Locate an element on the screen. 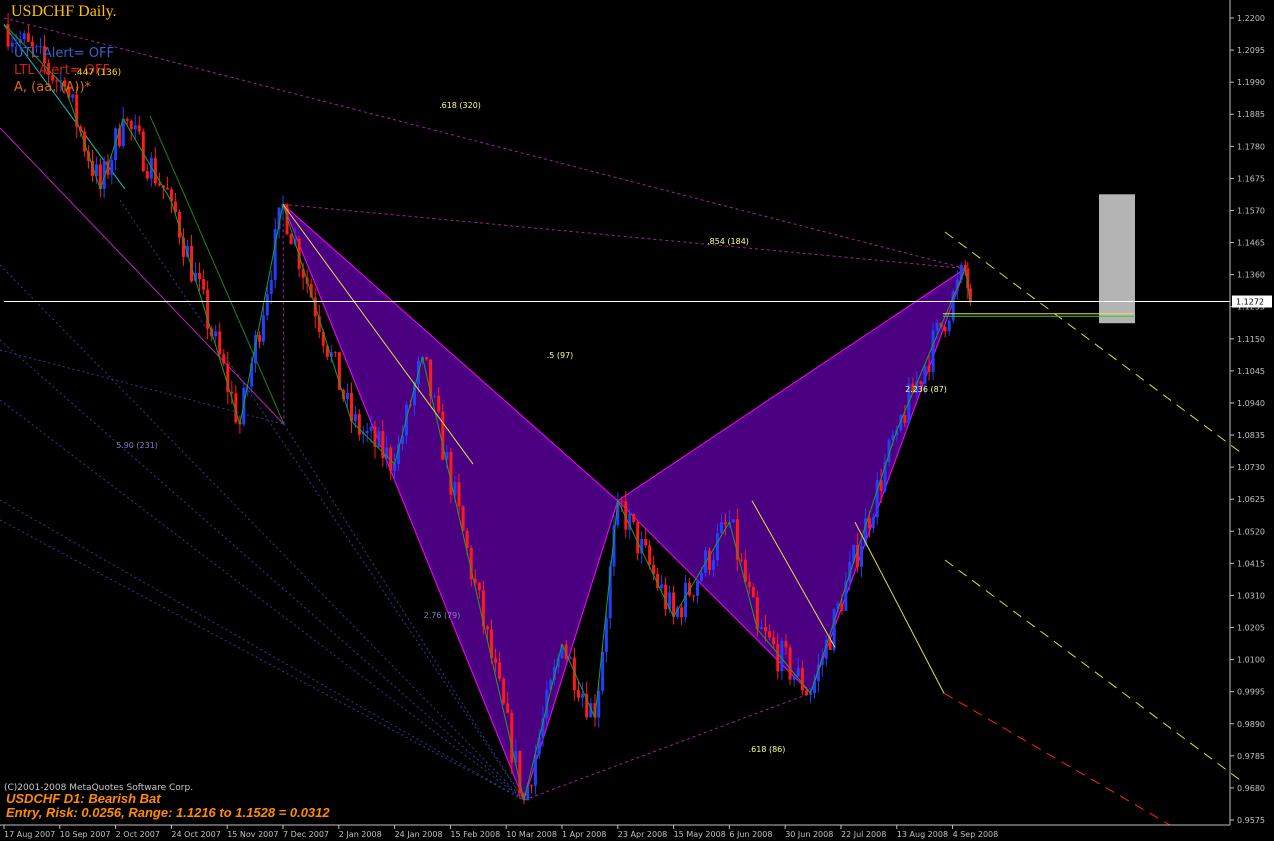  chart-title: USDCHF Daily. is located at coordinates (64, 11).